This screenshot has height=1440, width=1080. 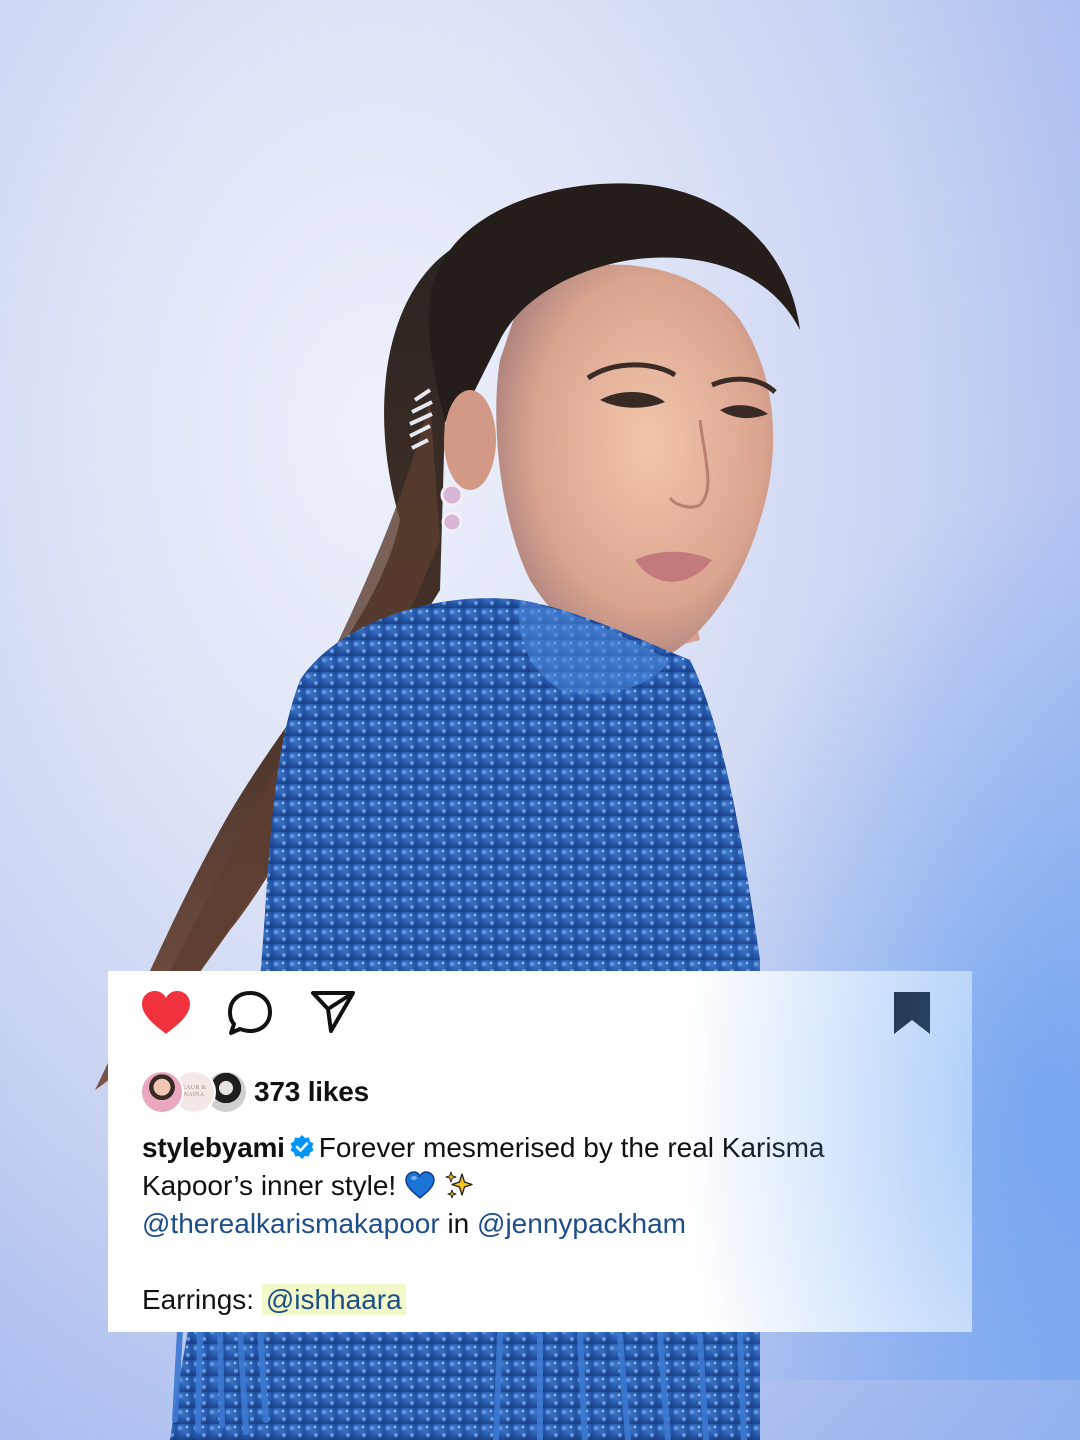 I want to click on heart-filled-icon, so click(x=166, y=1012).